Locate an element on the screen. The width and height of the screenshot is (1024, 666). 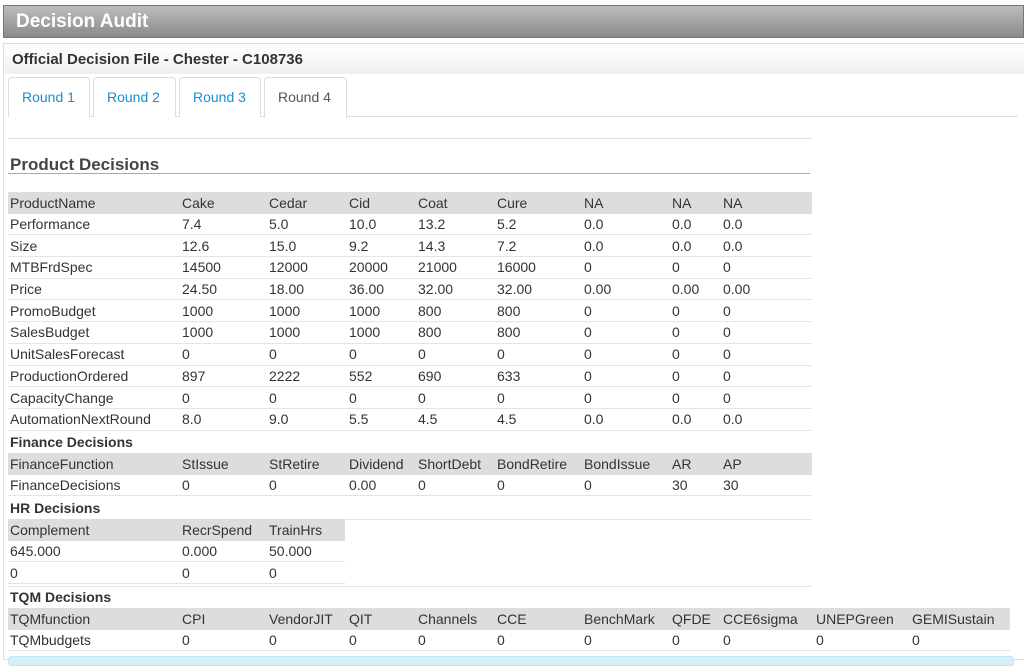
table-cell: 5.0 is located at coordinates (279, 224).